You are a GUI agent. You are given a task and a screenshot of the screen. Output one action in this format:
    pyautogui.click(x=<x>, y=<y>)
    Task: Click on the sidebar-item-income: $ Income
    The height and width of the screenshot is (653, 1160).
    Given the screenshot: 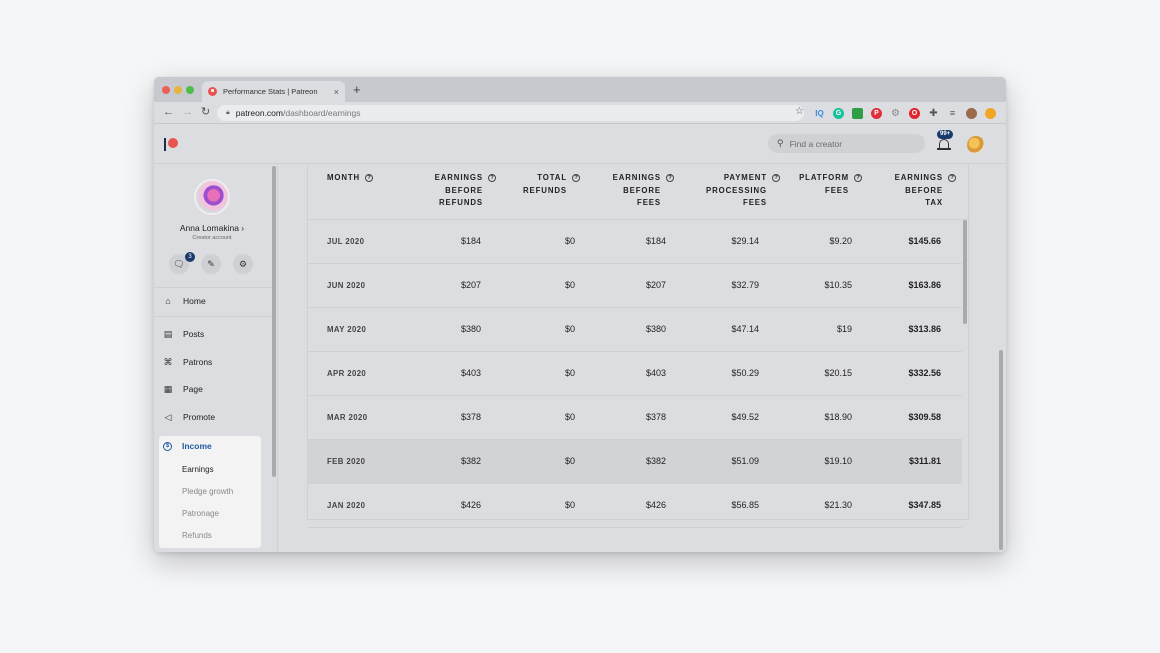 What is the action you would take?
    pyautogui.click(x=187, y=446)
    